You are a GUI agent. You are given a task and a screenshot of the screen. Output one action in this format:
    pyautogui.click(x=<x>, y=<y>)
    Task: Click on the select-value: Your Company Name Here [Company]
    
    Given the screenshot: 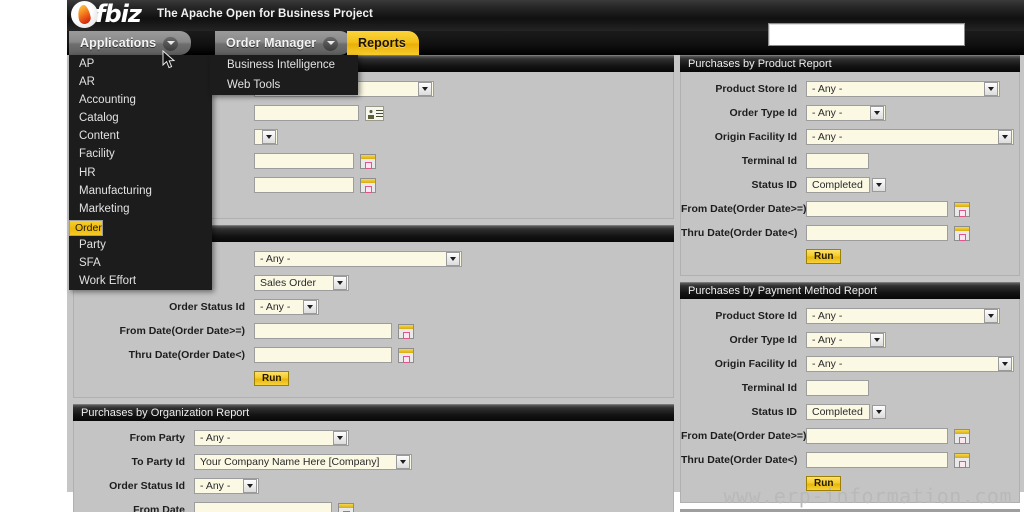 What is the action you would take?
    pyautogui.click(x=290, y=462)
    